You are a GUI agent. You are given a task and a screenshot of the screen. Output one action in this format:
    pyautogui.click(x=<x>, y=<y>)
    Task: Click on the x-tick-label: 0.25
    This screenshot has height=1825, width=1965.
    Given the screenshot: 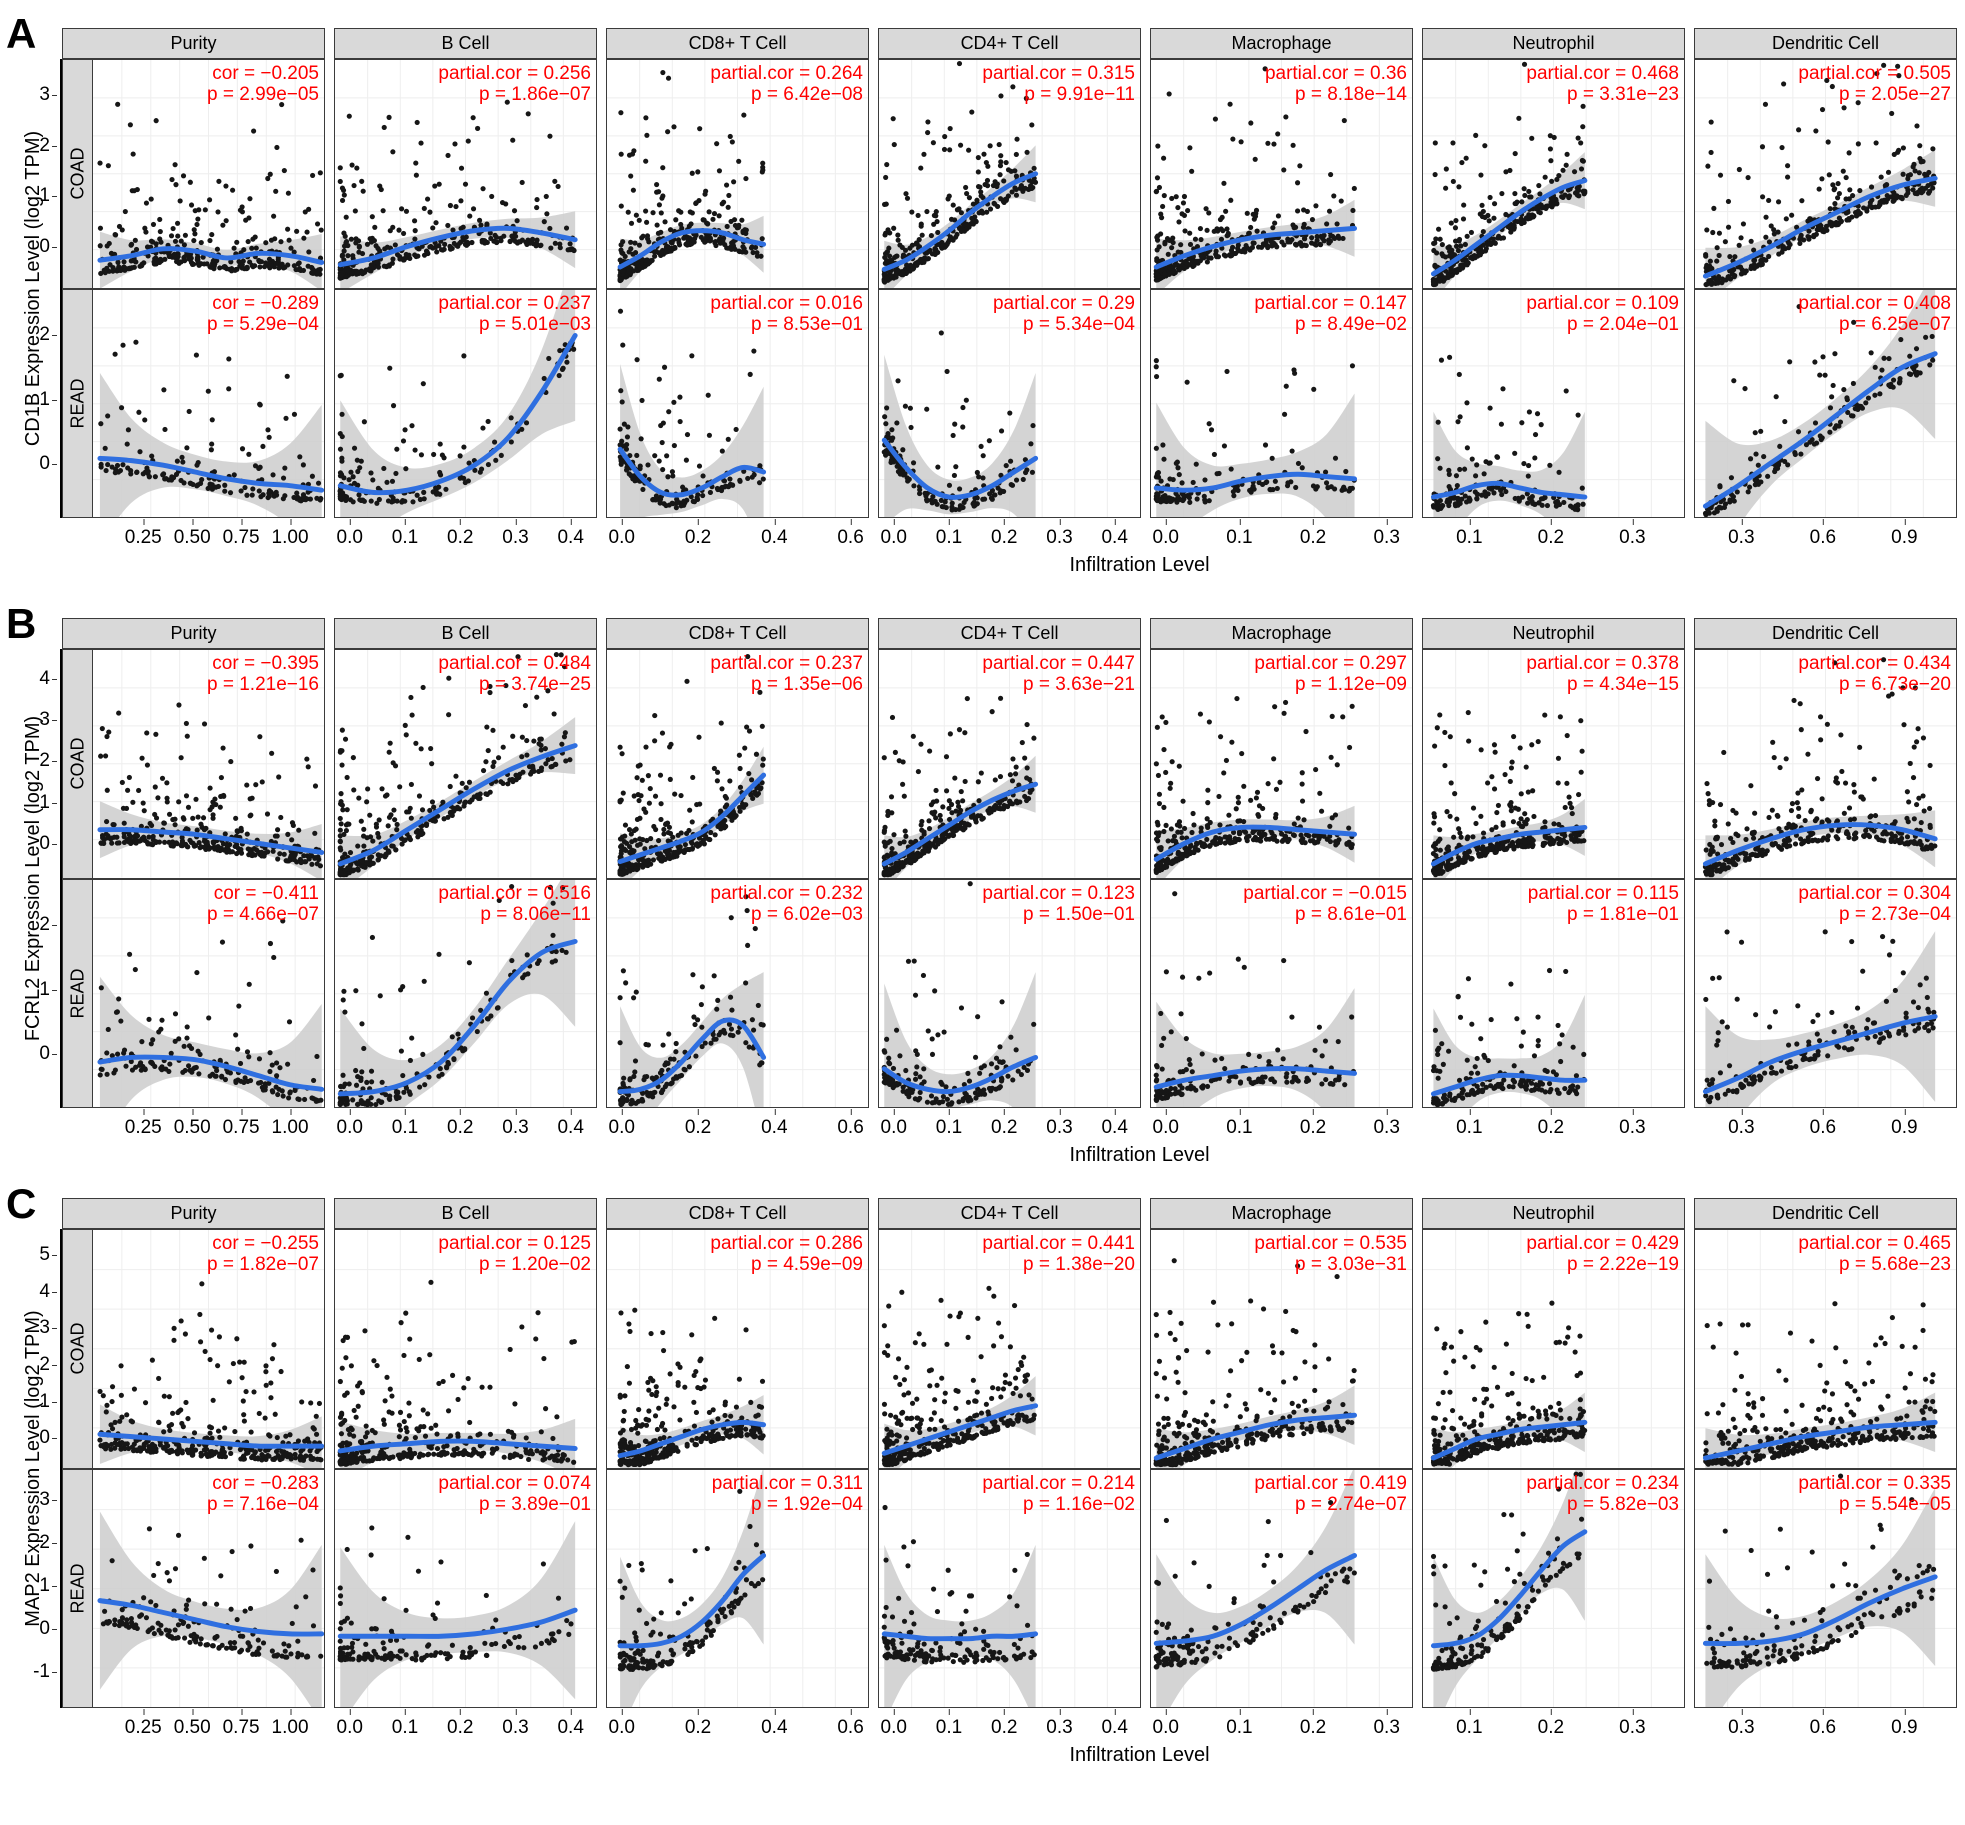 What is the action you would take?
    pyautogui.click(x=143, y=1123)
    